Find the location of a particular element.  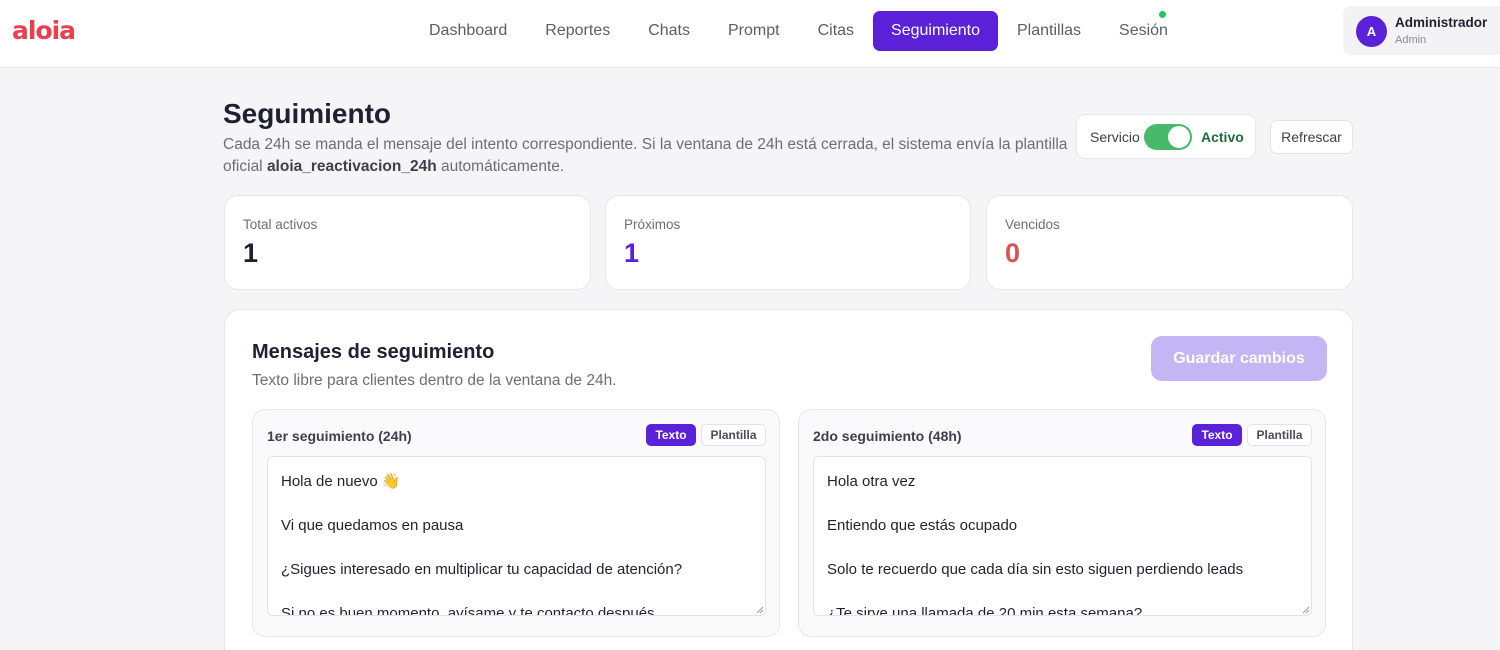

user-name: Administrador is located at coordinates (1441, 22).